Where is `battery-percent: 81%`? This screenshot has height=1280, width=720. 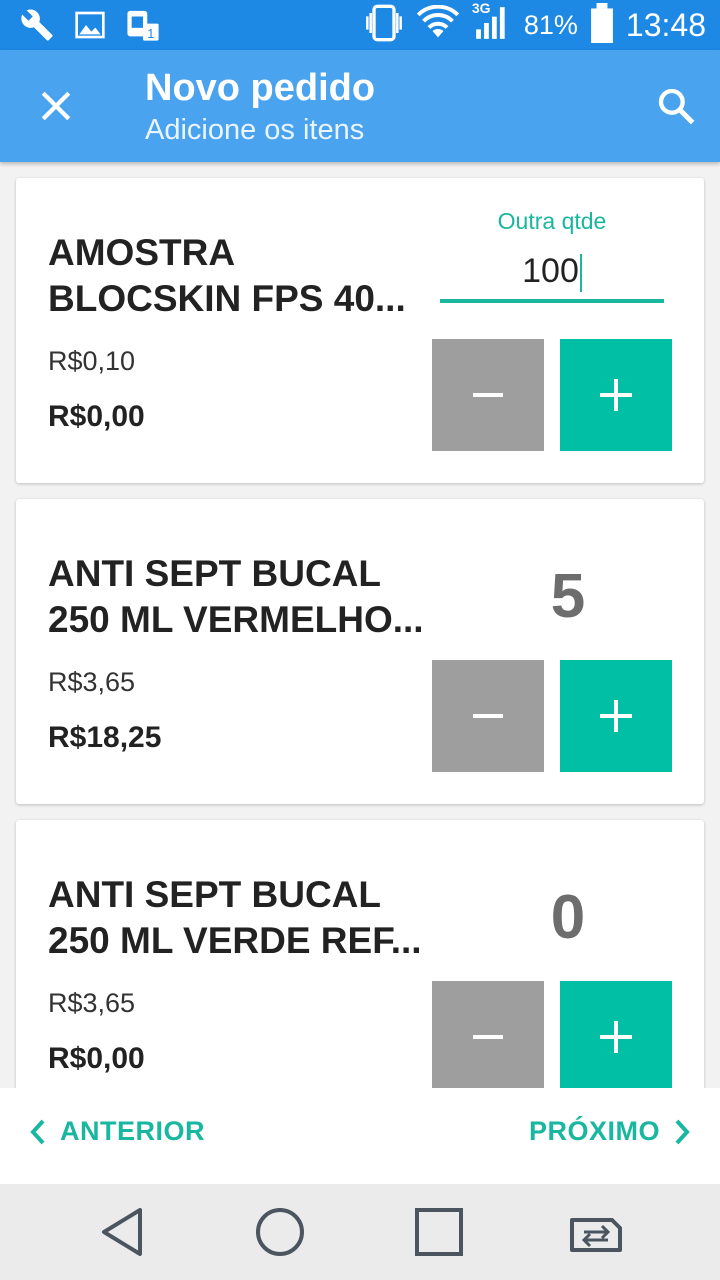
battery-percent: 81% is located at coordinates (550, 24).